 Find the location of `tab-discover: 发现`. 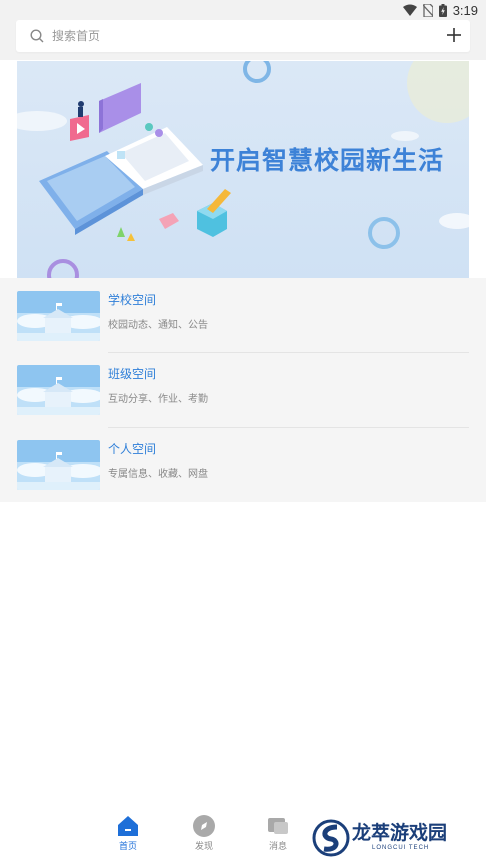

tab-discover: 发现 is located at coordinates (204, 836).